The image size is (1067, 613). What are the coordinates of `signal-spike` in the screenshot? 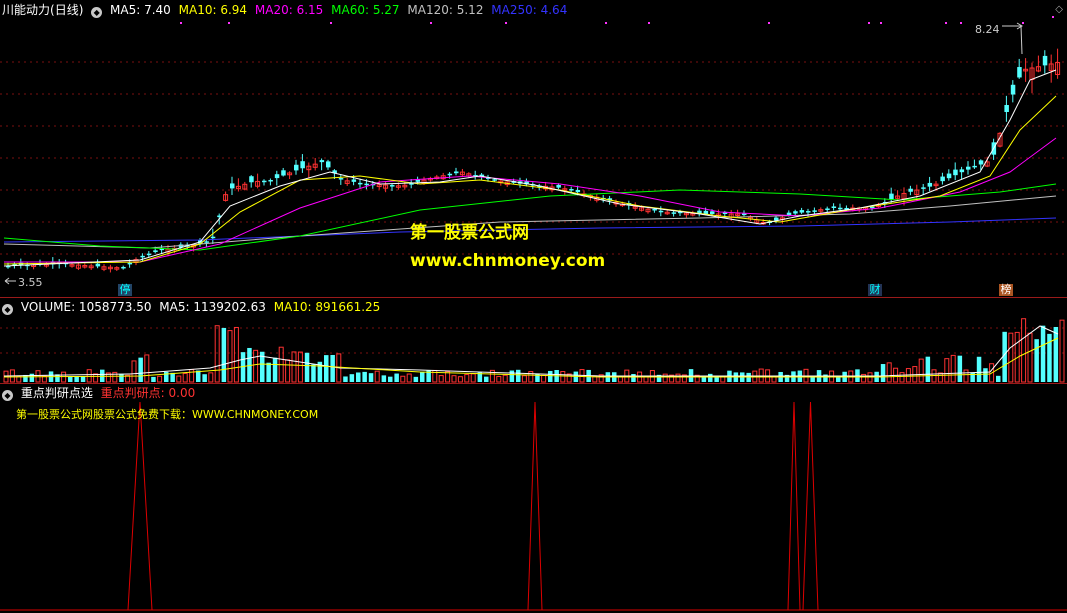 It's located at (810, 506).